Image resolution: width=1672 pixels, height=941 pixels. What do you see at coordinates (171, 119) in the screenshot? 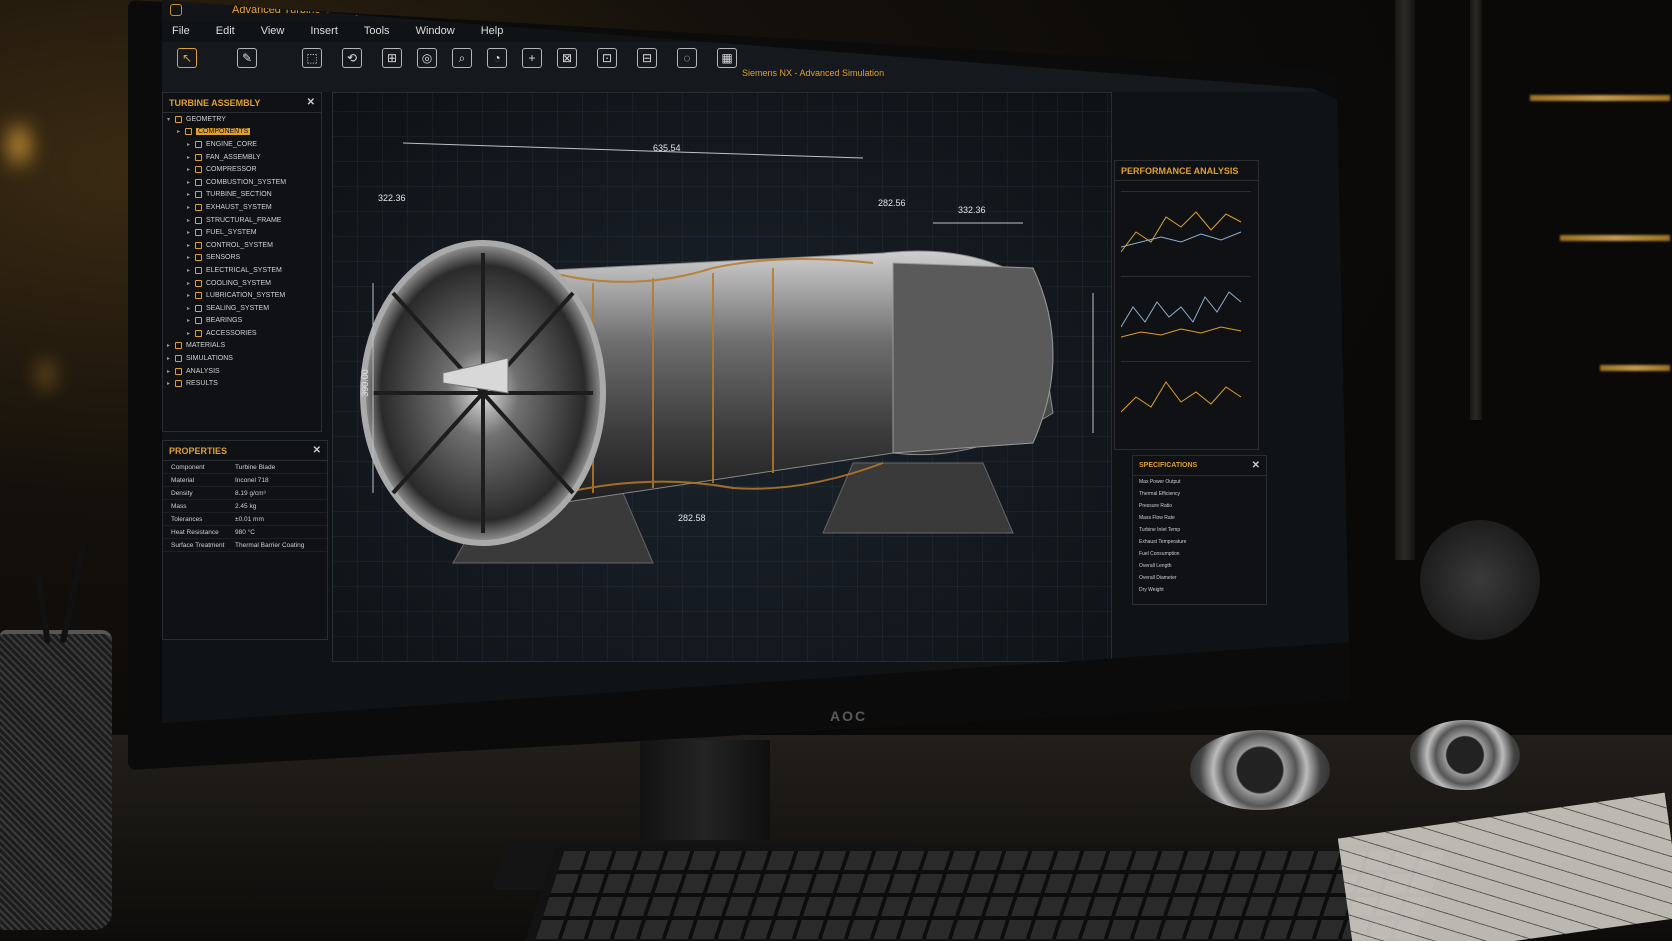
I see `chevron-down-icon: ▾` at bounding box center [171, 119].